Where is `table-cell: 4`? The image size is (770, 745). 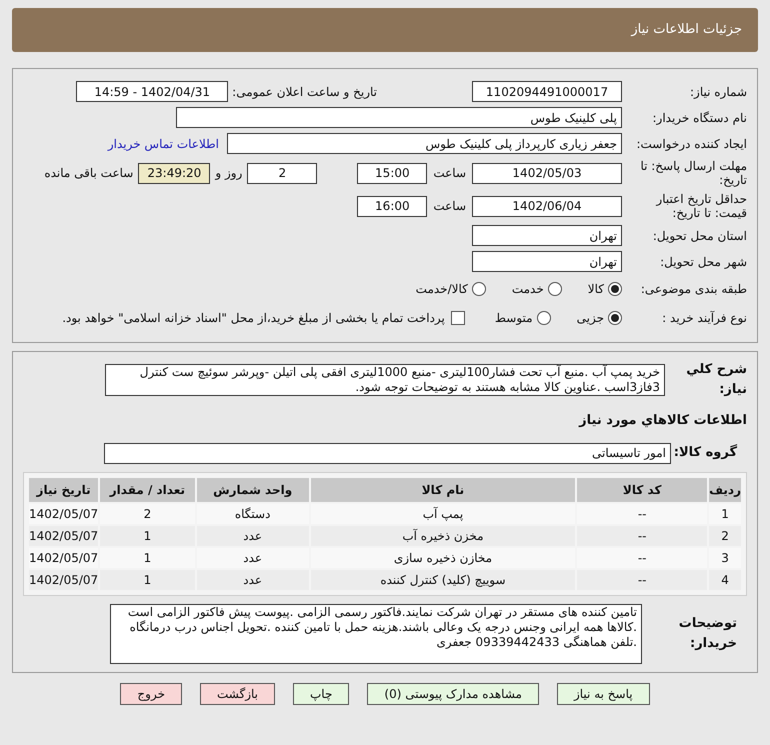 table-cell: 4 is located at coordinates (725, 580).